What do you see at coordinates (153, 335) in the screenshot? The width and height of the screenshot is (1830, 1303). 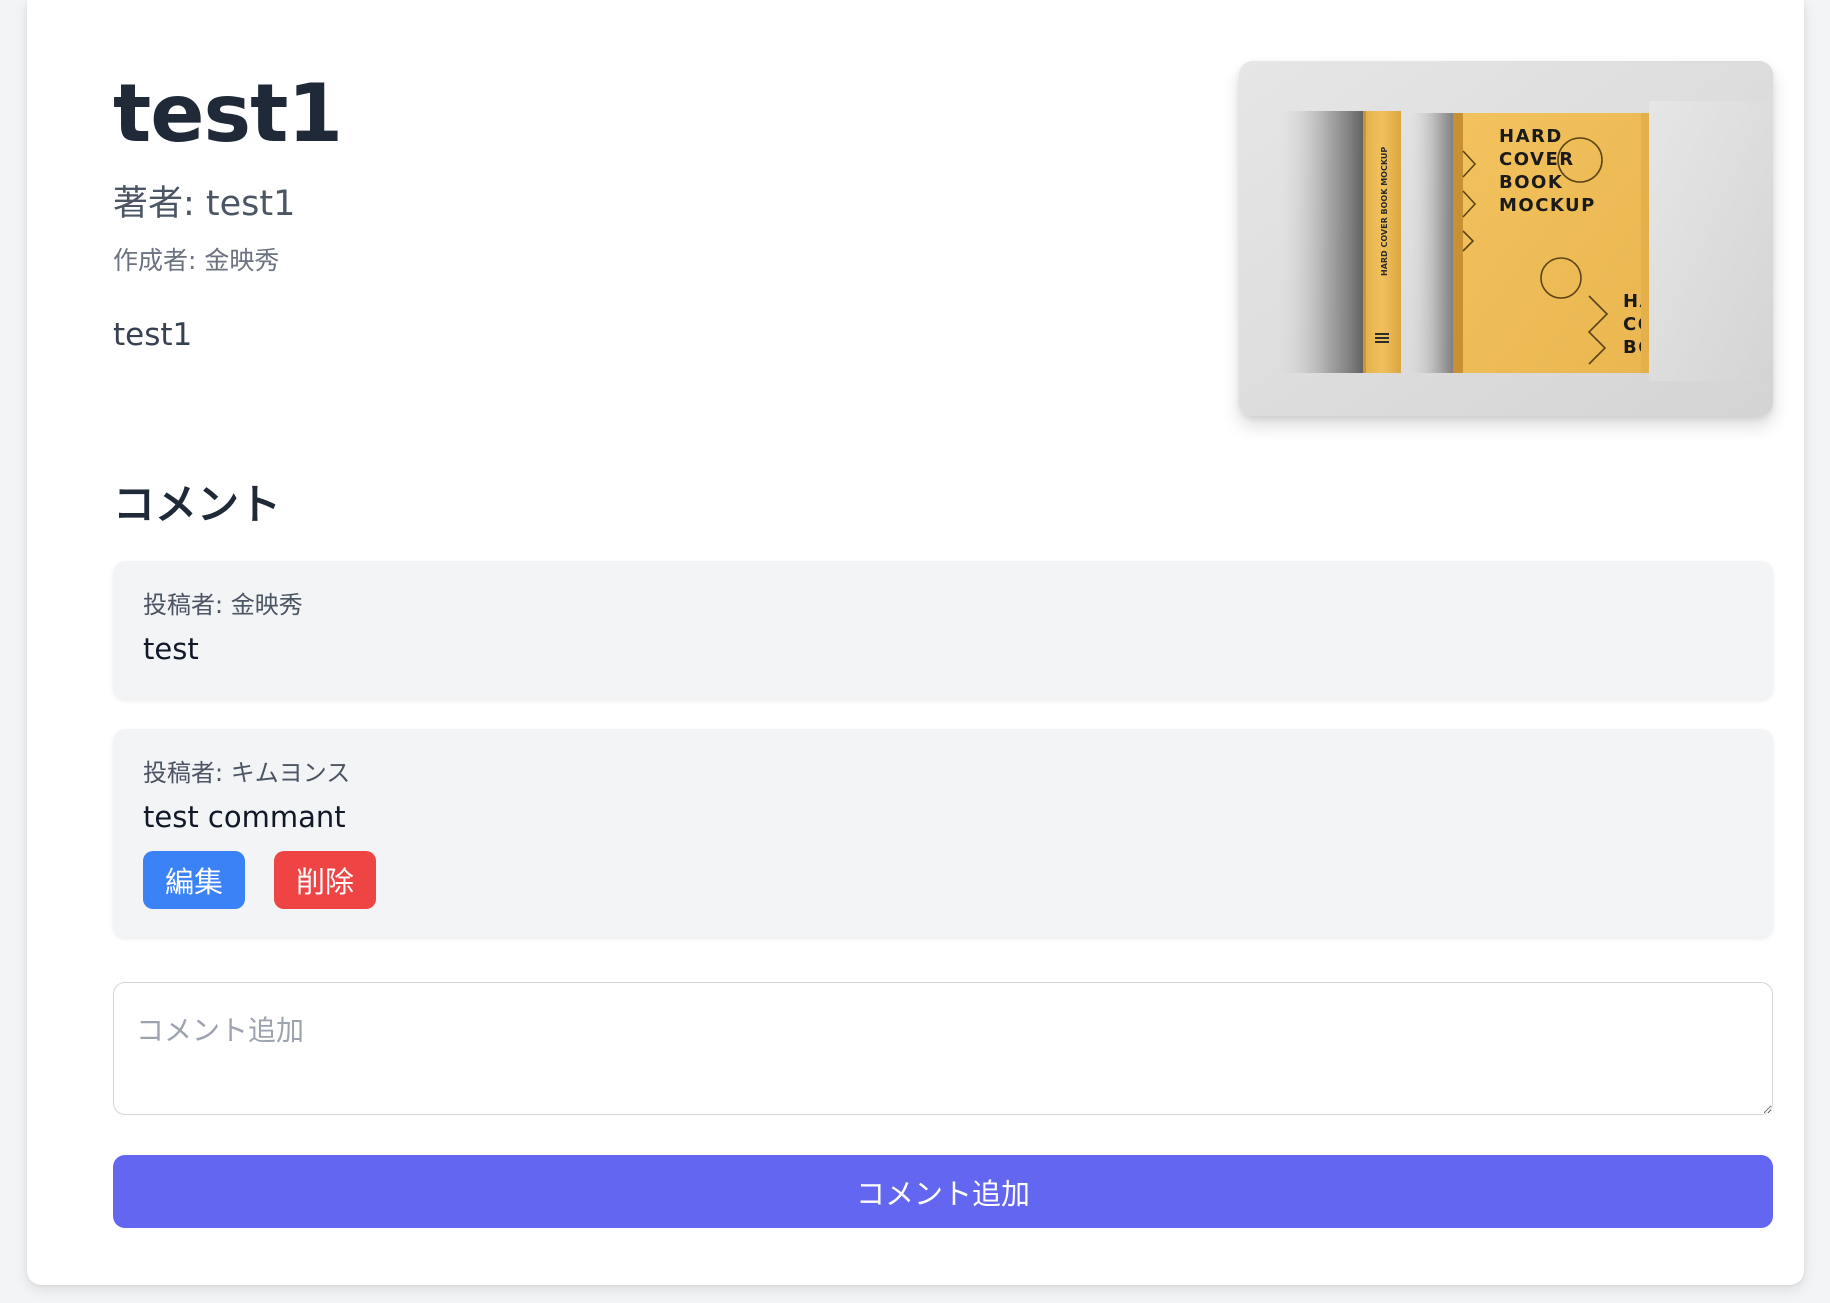 I see `book-description: test1` at bounding box center [153, 335].